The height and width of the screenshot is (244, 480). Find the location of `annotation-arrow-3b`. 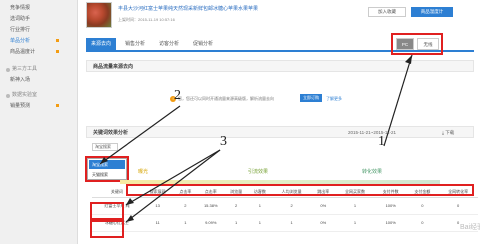

annotation-arrow-3b is located at coordinates (173, 186).